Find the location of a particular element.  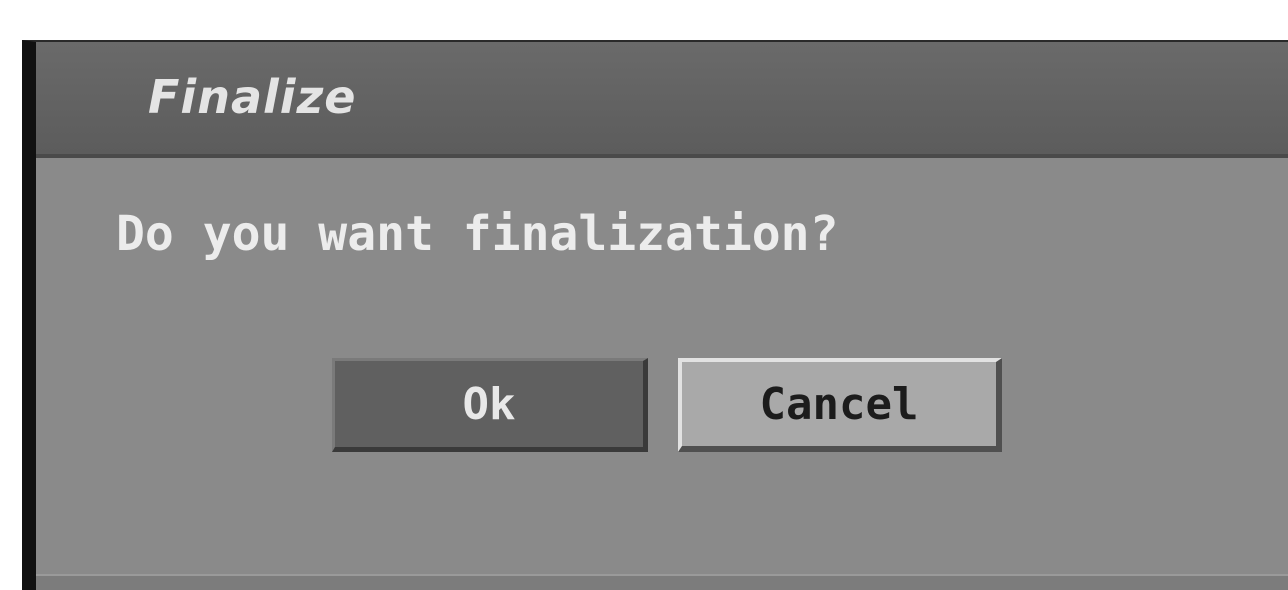

ok-button-label: Ok is located at coordinates (489, 404).